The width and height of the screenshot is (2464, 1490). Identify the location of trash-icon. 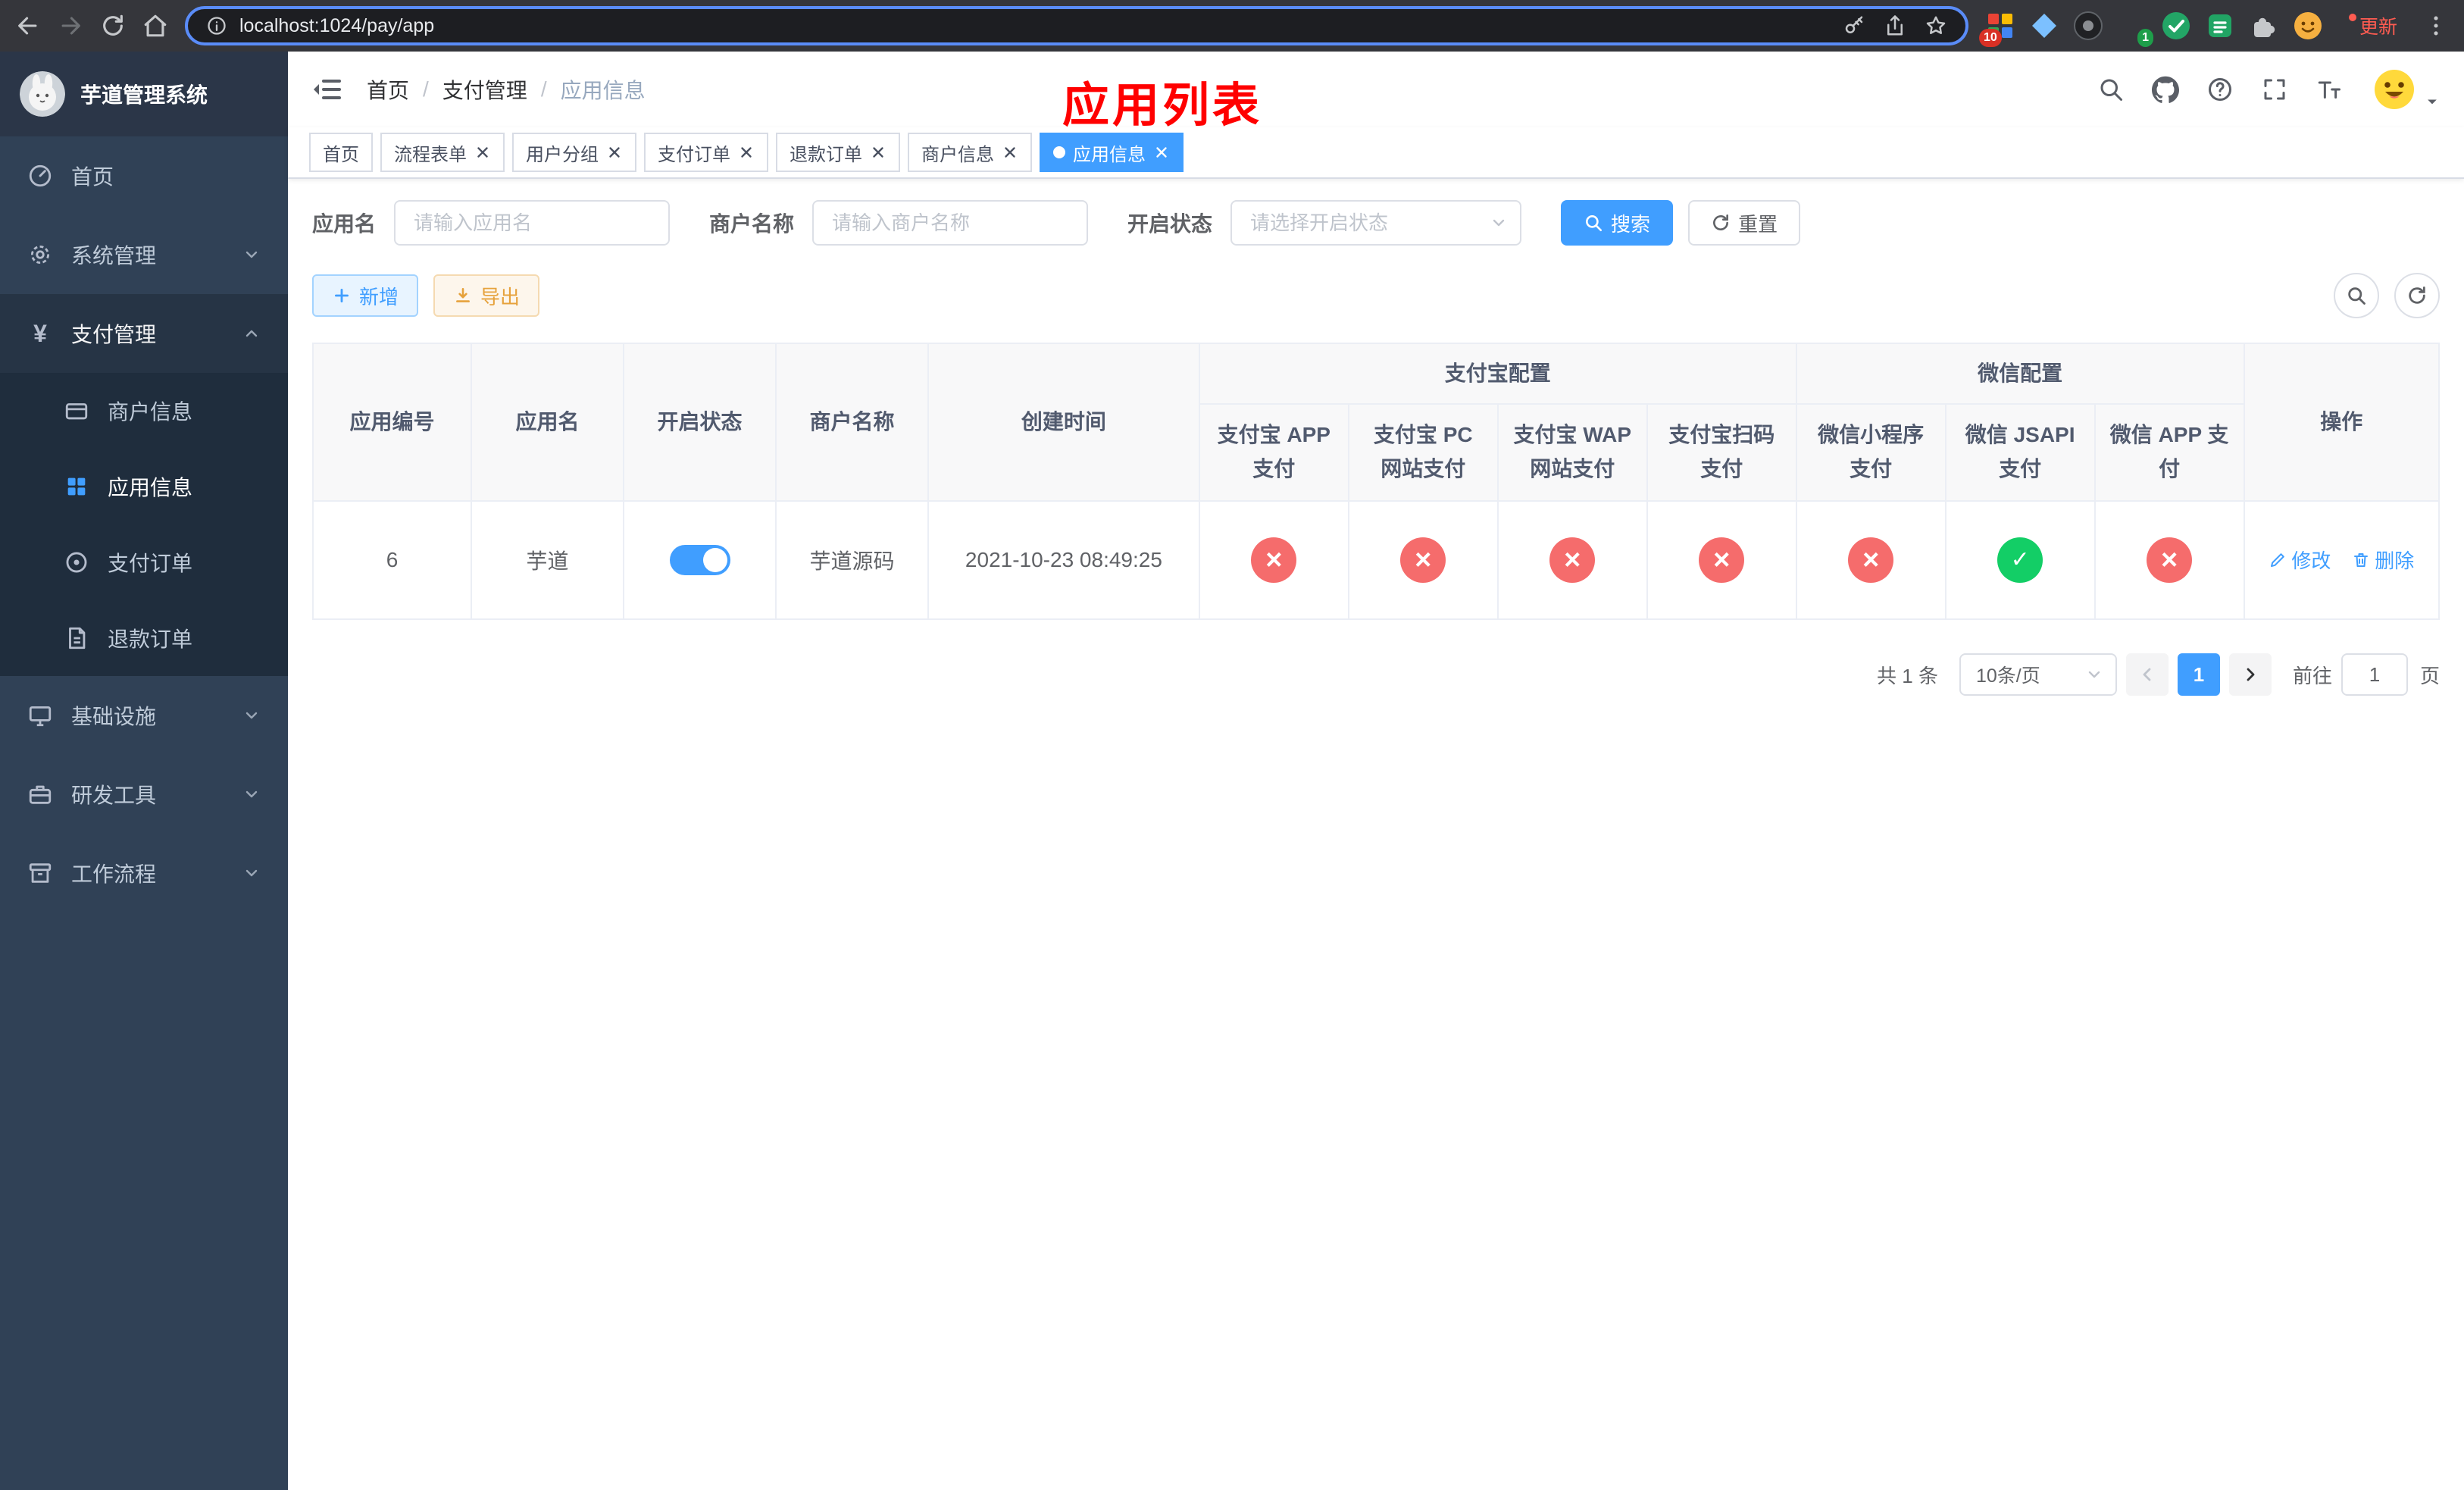
(2361, 560).